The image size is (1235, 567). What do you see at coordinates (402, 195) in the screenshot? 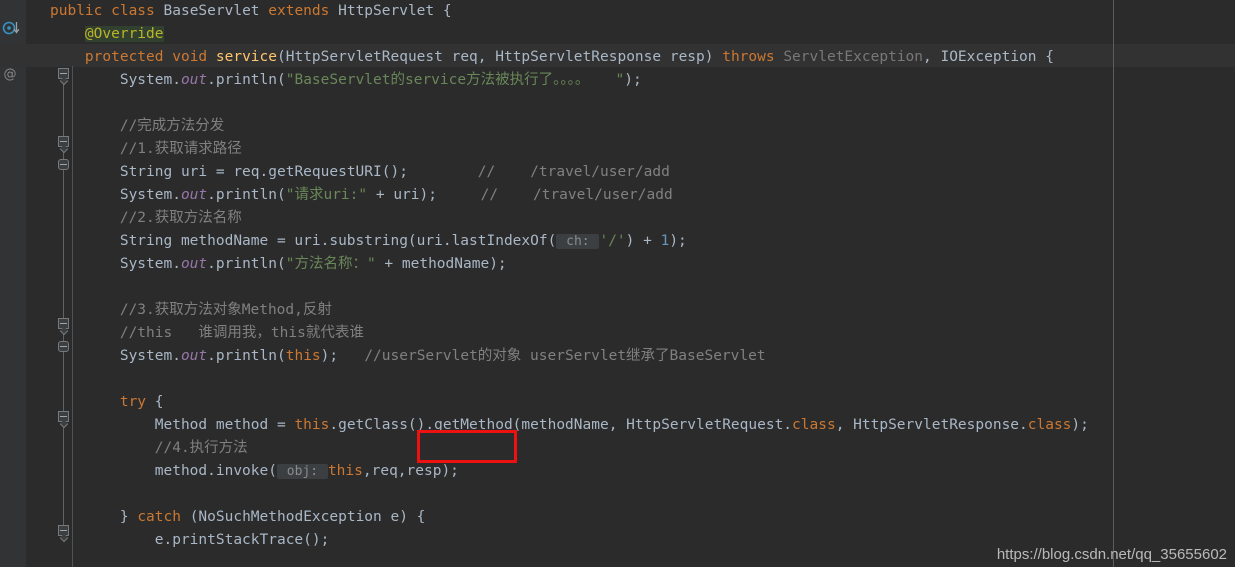
I see `code-token: + uri);` at bounding box center [402, 195].